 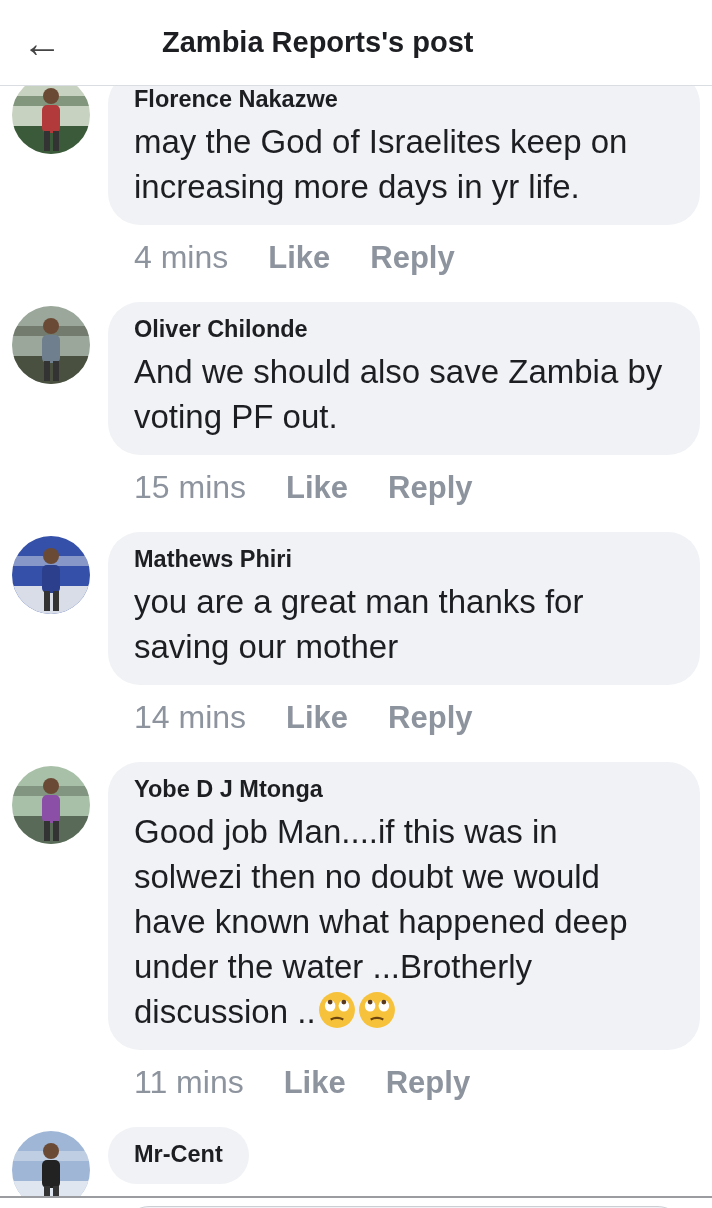 I want to click on comment-text: And we should also save Zambia by voting PF out., so click(x=399, y=394).